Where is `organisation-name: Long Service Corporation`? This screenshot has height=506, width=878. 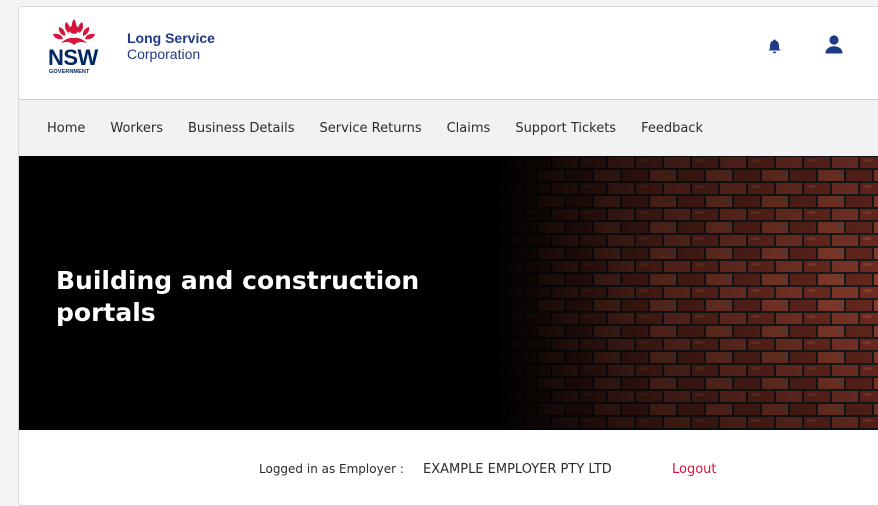 organisation-name: Long Service Corporation is located at coordinates (171, 46).